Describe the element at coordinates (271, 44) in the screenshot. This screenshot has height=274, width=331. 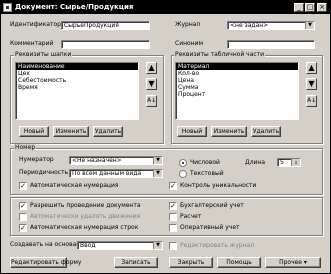
I see `synonym-input` at that location.